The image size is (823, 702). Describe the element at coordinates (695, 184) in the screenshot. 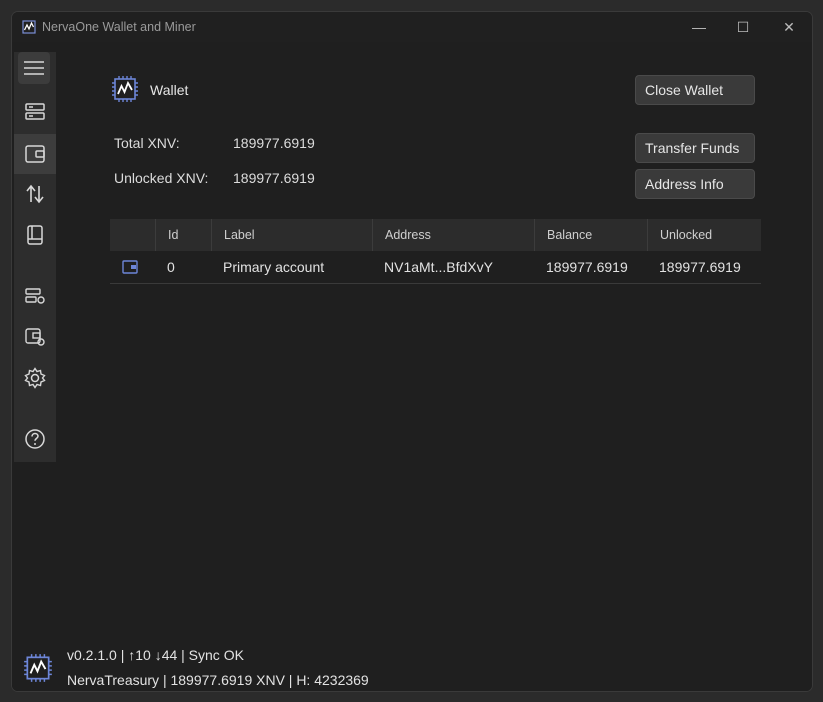

I see `address-info-button: Address Info` at that location.